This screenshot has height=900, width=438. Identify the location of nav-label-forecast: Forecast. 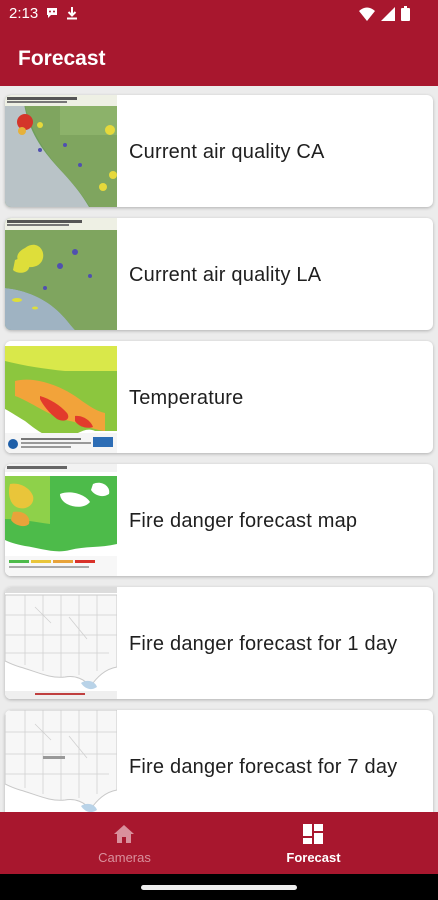
(313, 857).